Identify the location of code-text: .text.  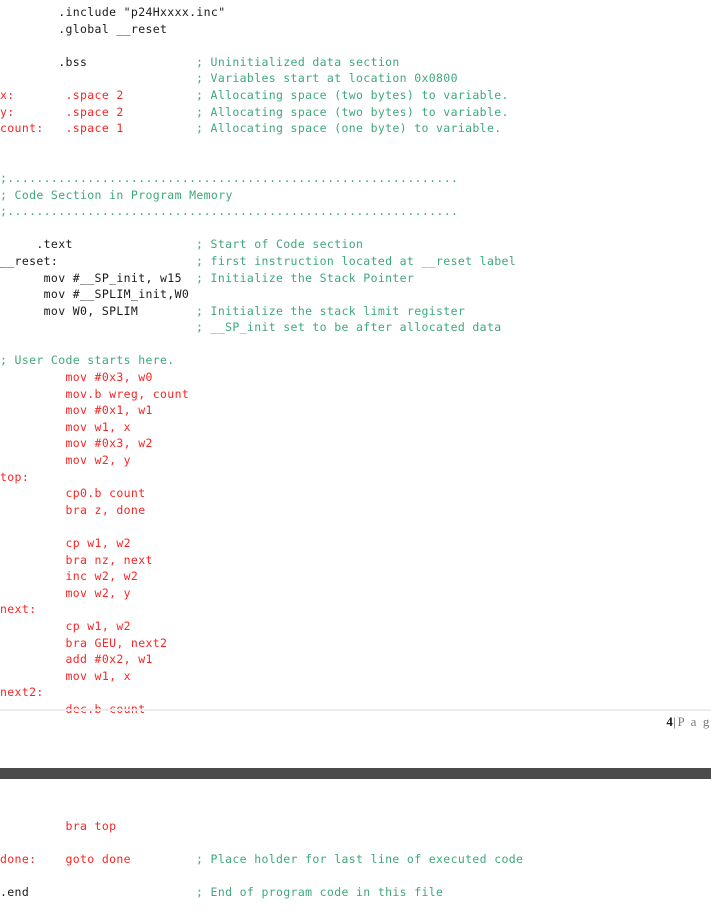
(36, 244).